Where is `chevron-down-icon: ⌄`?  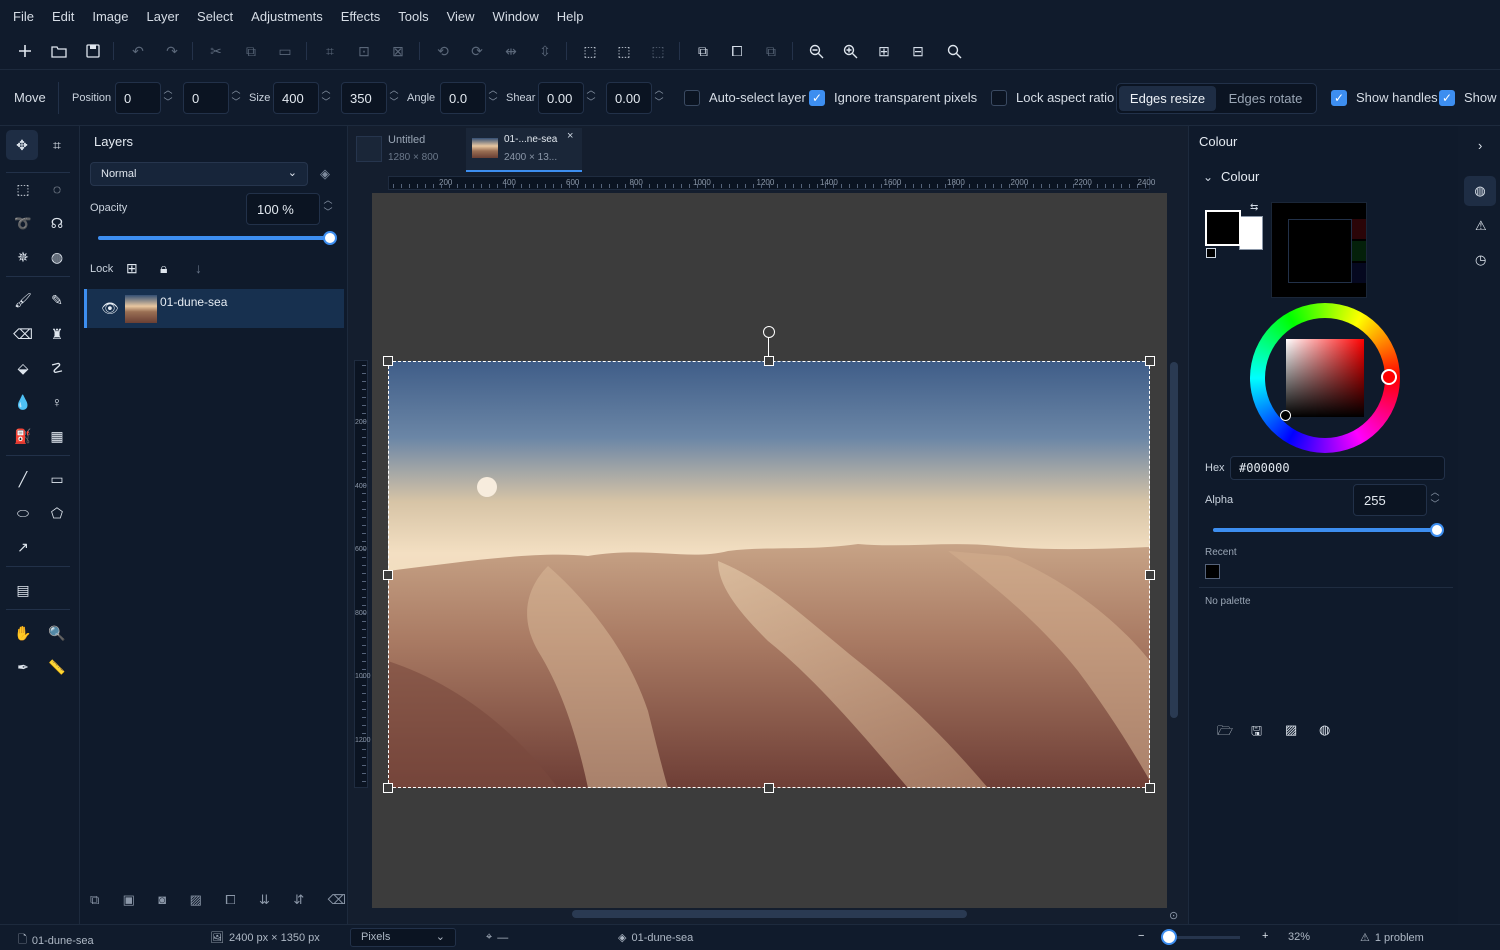
chevron-down-icon: ⌄ is located at coordinates (1208, 177).